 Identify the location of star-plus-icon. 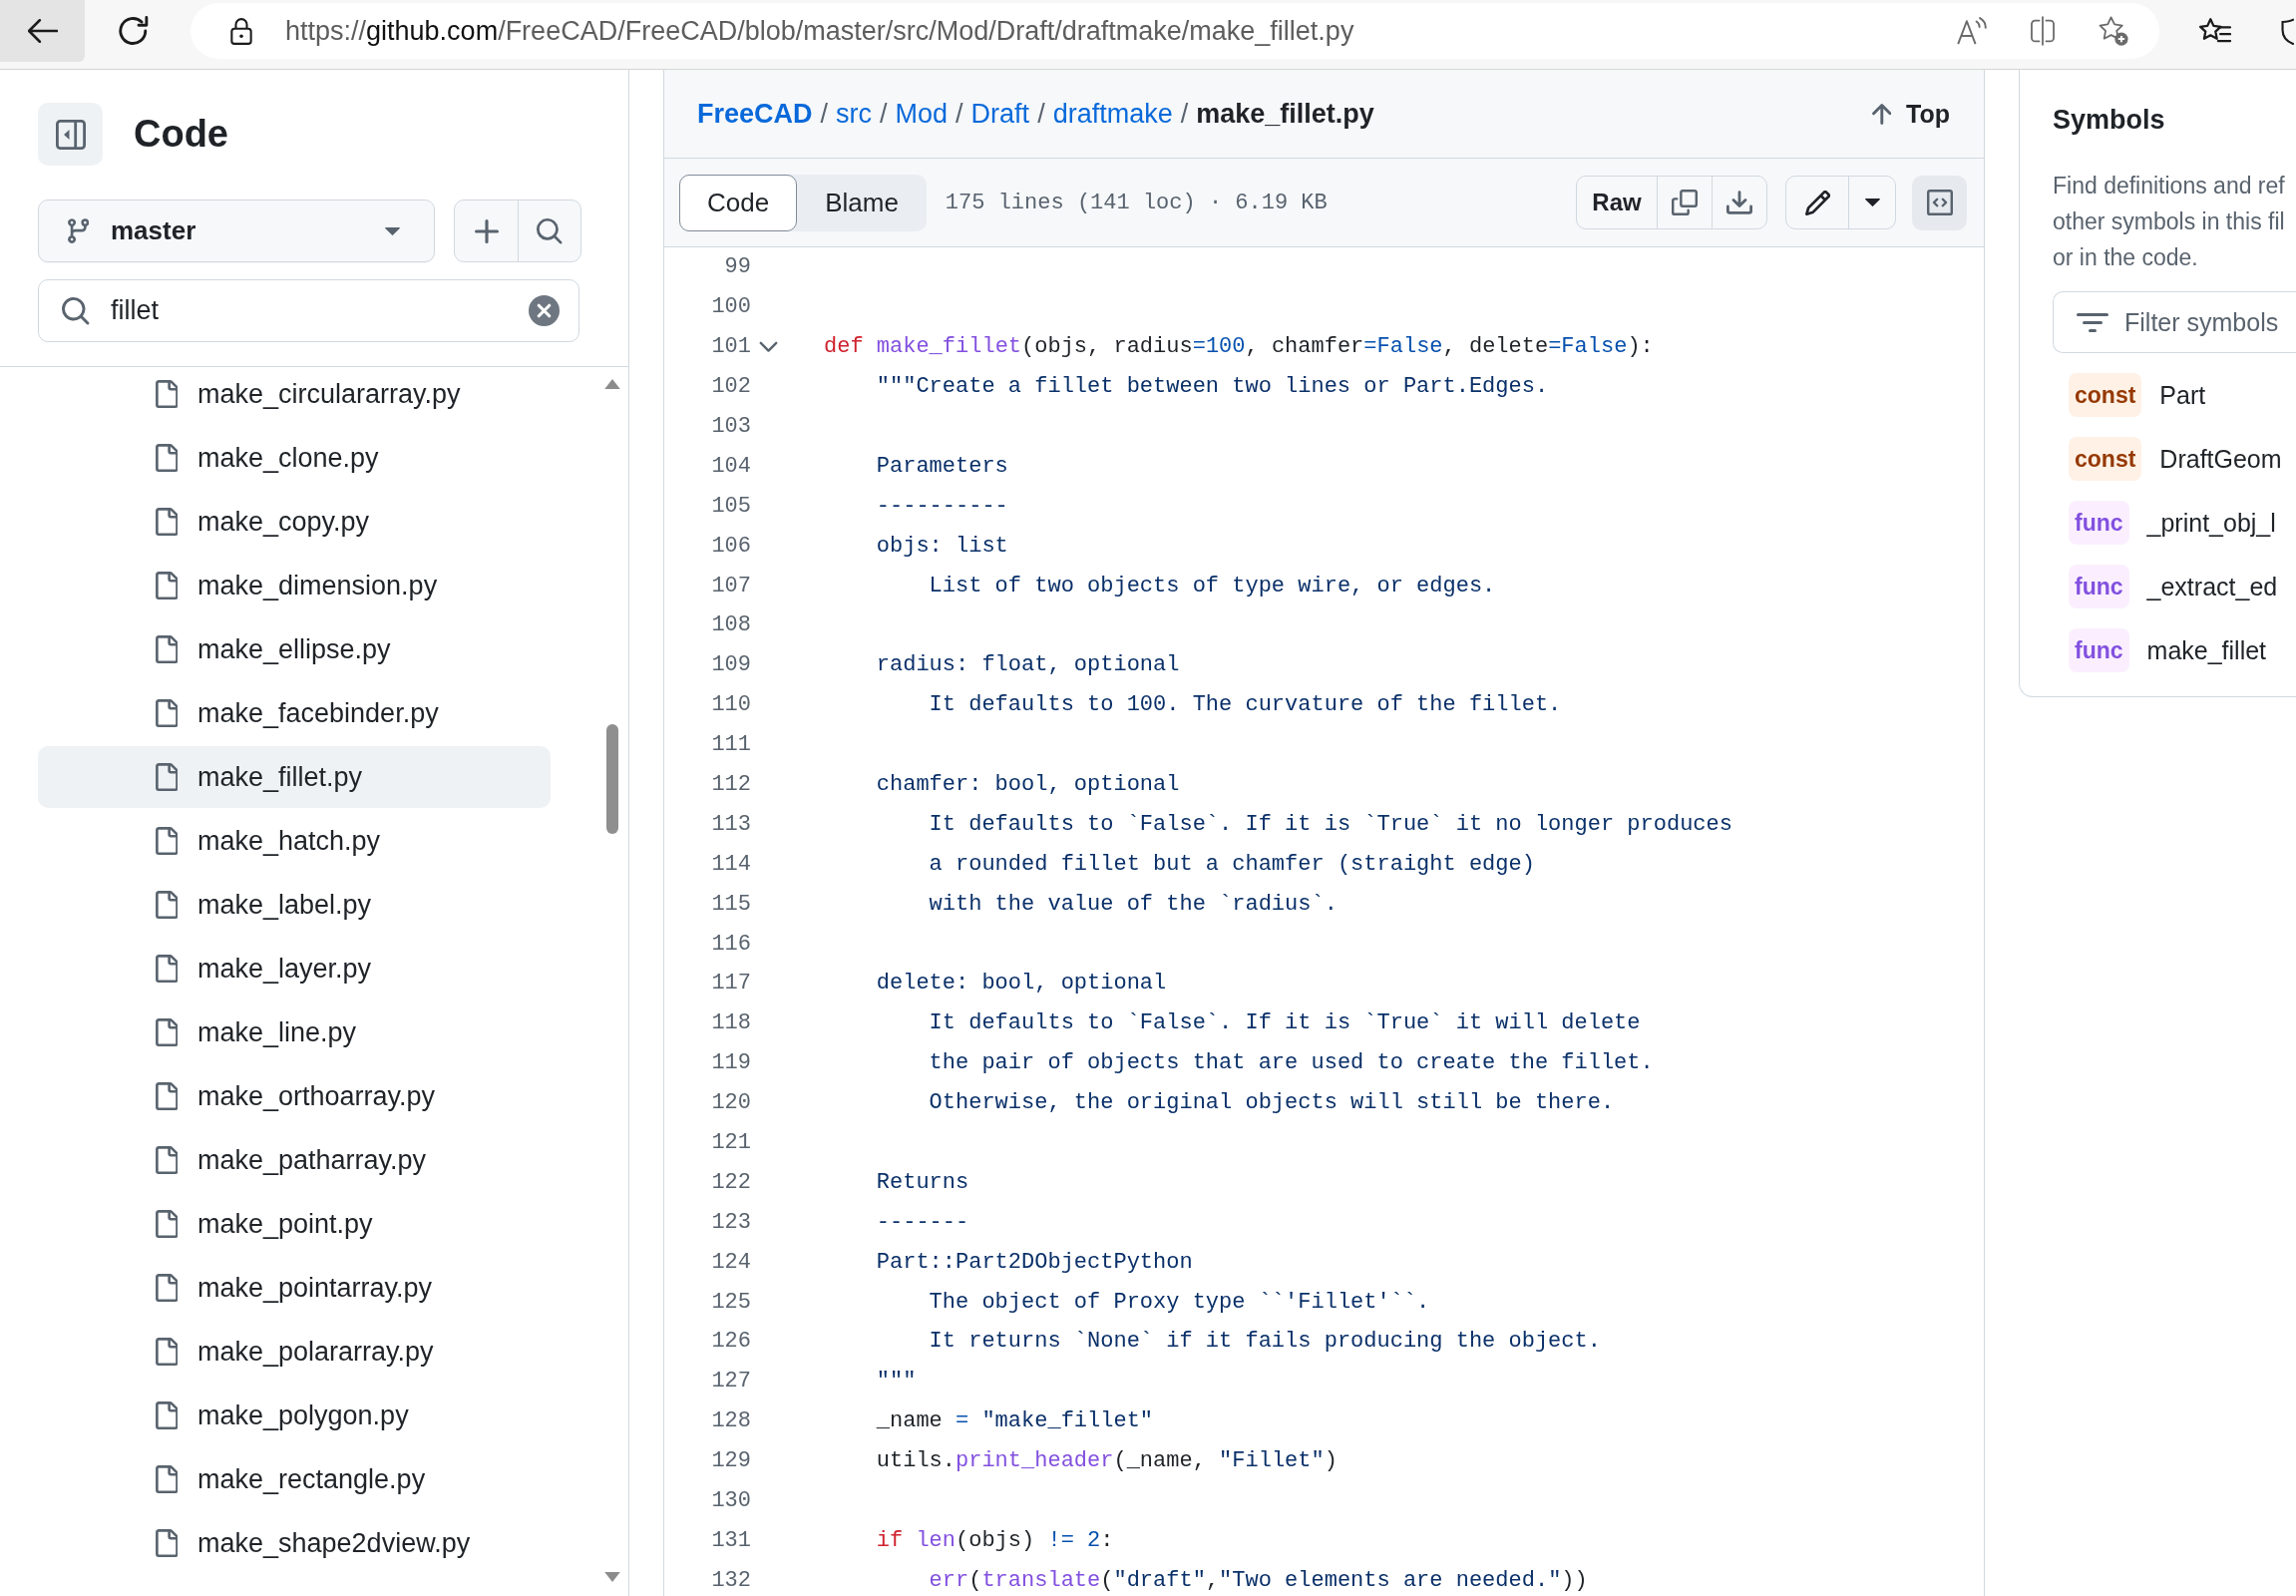
(2113, 31).